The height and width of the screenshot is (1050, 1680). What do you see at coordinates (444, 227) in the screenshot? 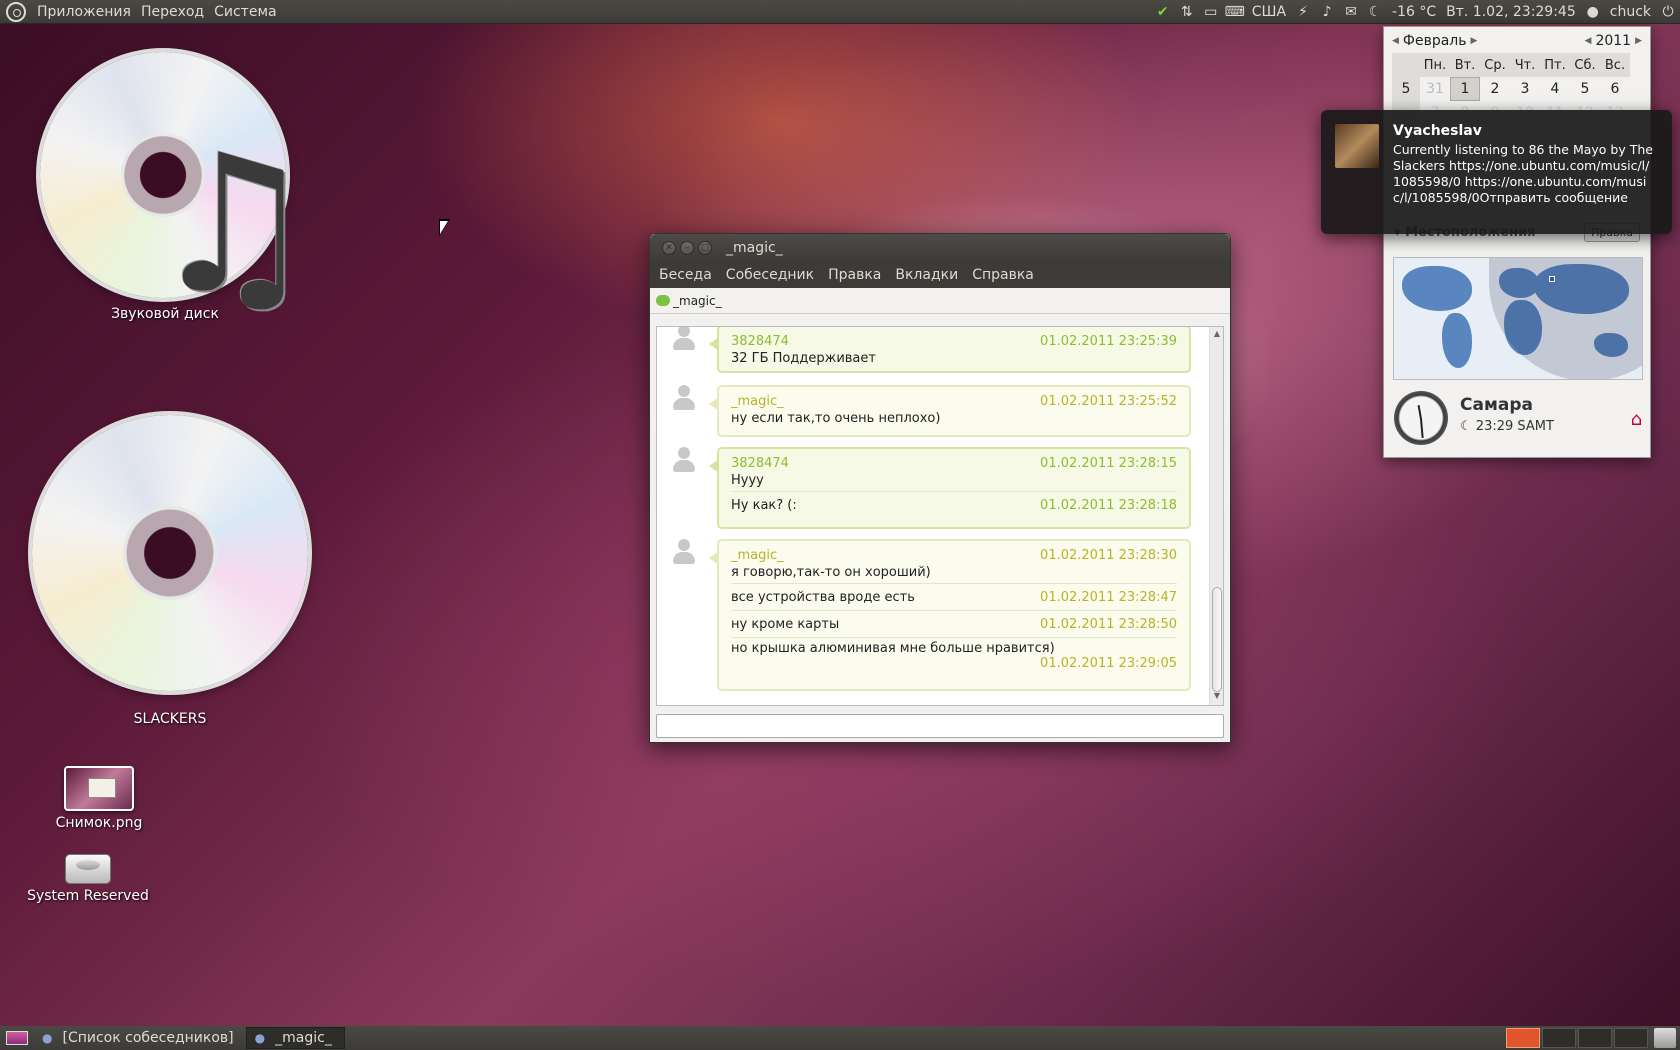
I see `mouse-pointer` at bounding box center [444, 227].